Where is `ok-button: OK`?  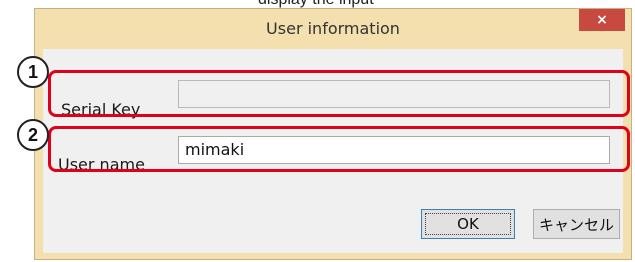
ok-button: OK is located at coordinates (468, 224).